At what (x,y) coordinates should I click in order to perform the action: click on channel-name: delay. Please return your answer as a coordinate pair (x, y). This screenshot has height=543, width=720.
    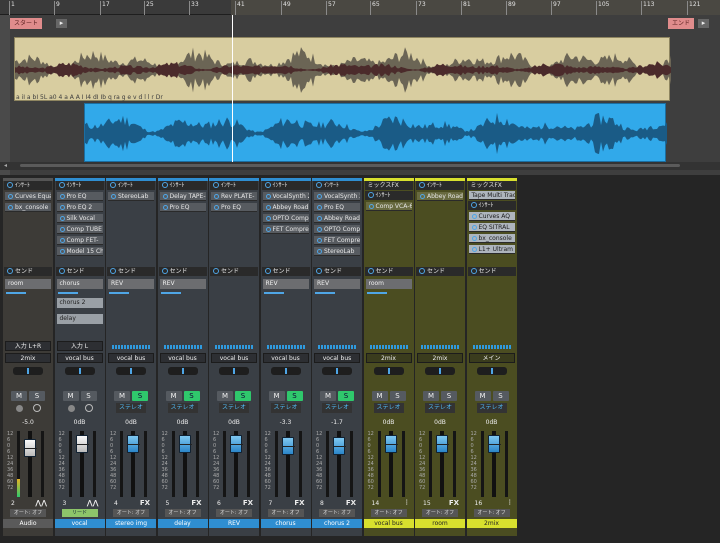
    Looking at the image, I should click on (182, 523).